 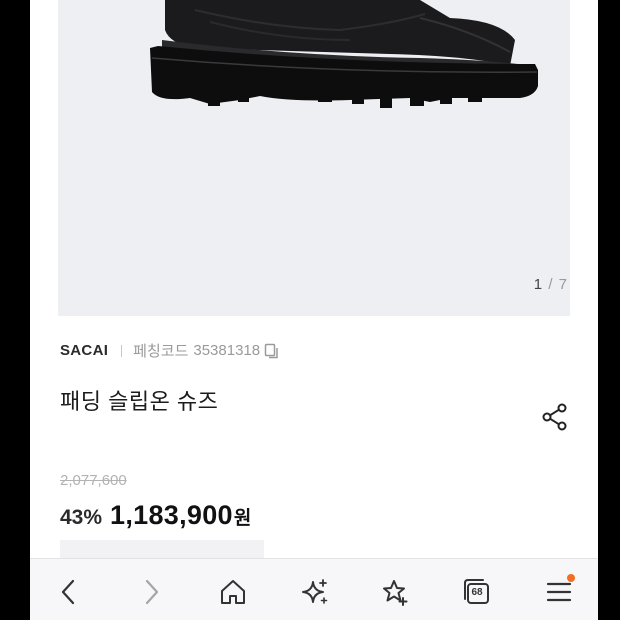 I want to click on forward-button, so click(x=151, y=592).